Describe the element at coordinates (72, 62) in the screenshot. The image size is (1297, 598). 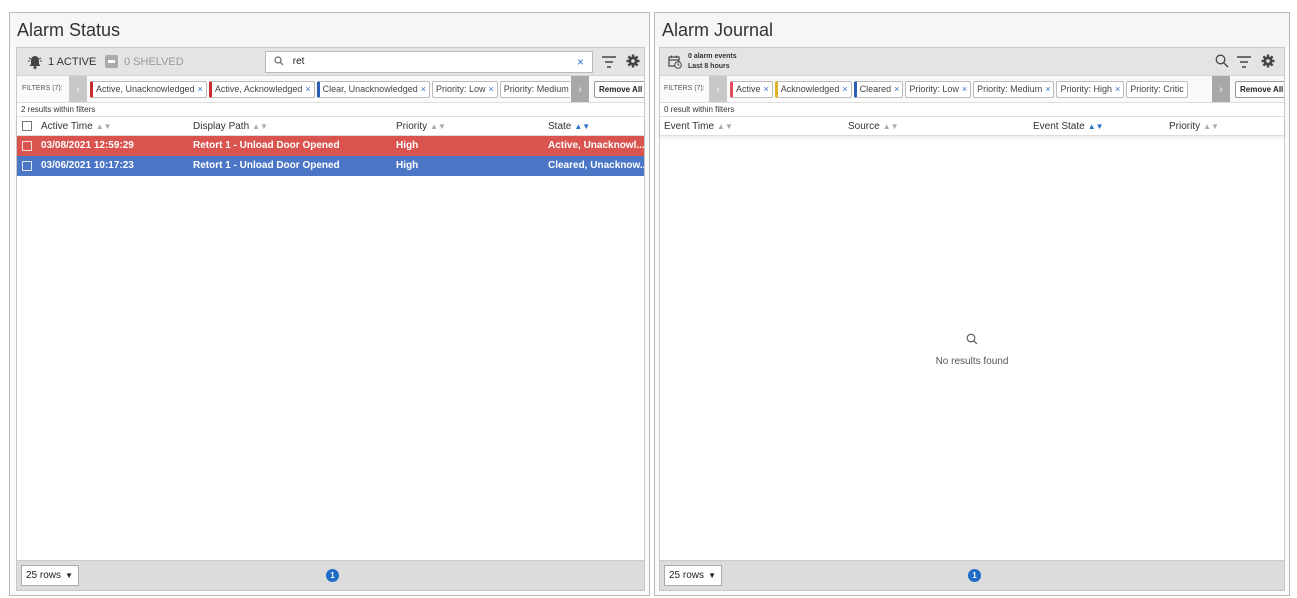
I see `active-count: 1 ACTIVE` at that location.